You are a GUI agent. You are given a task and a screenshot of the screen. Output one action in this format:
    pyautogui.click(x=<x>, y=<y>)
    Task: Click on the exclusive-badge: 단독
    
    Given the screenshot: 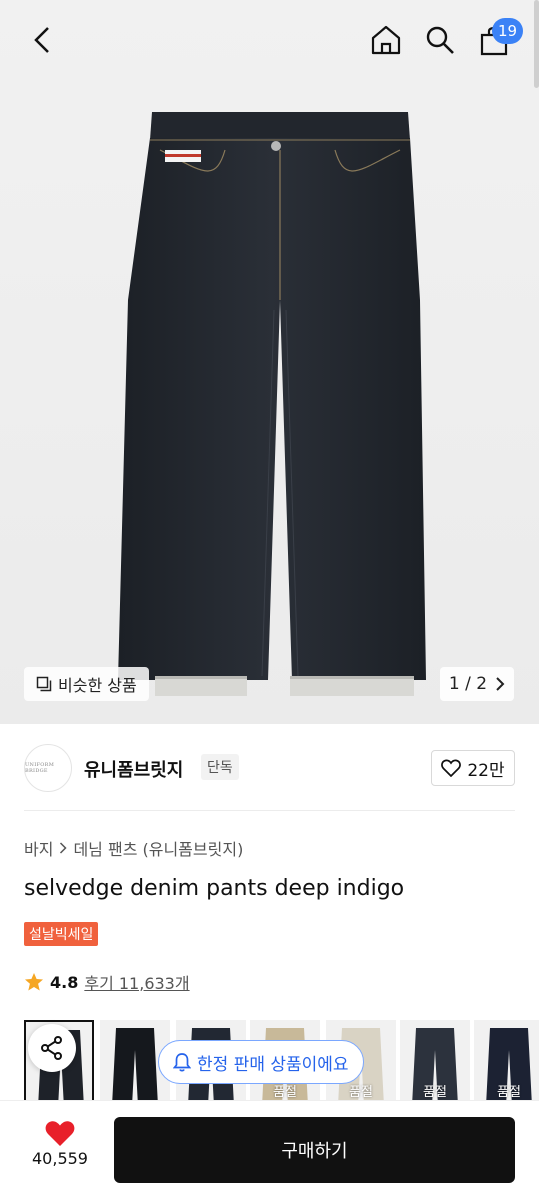 What is the action you would take?
    pyautogui.click(x=220, y=767)
    